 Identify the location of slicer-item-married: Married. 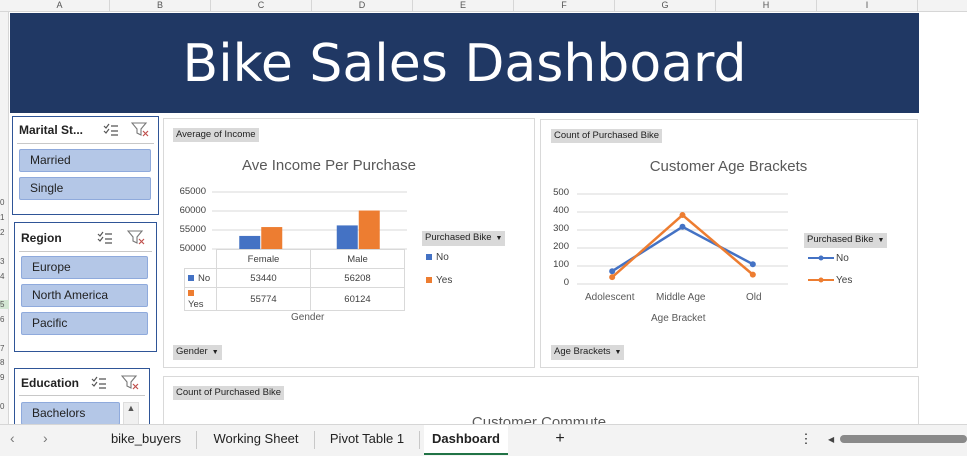
(85, 160).